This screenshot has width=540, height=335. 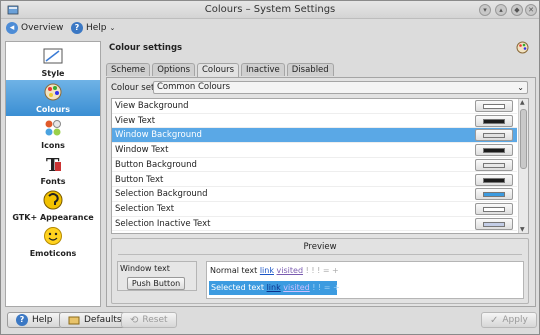 What do you see at coordinates (96, 28) in the screenshot?
I see `help-label: Help` at bounding box center [96, 28].